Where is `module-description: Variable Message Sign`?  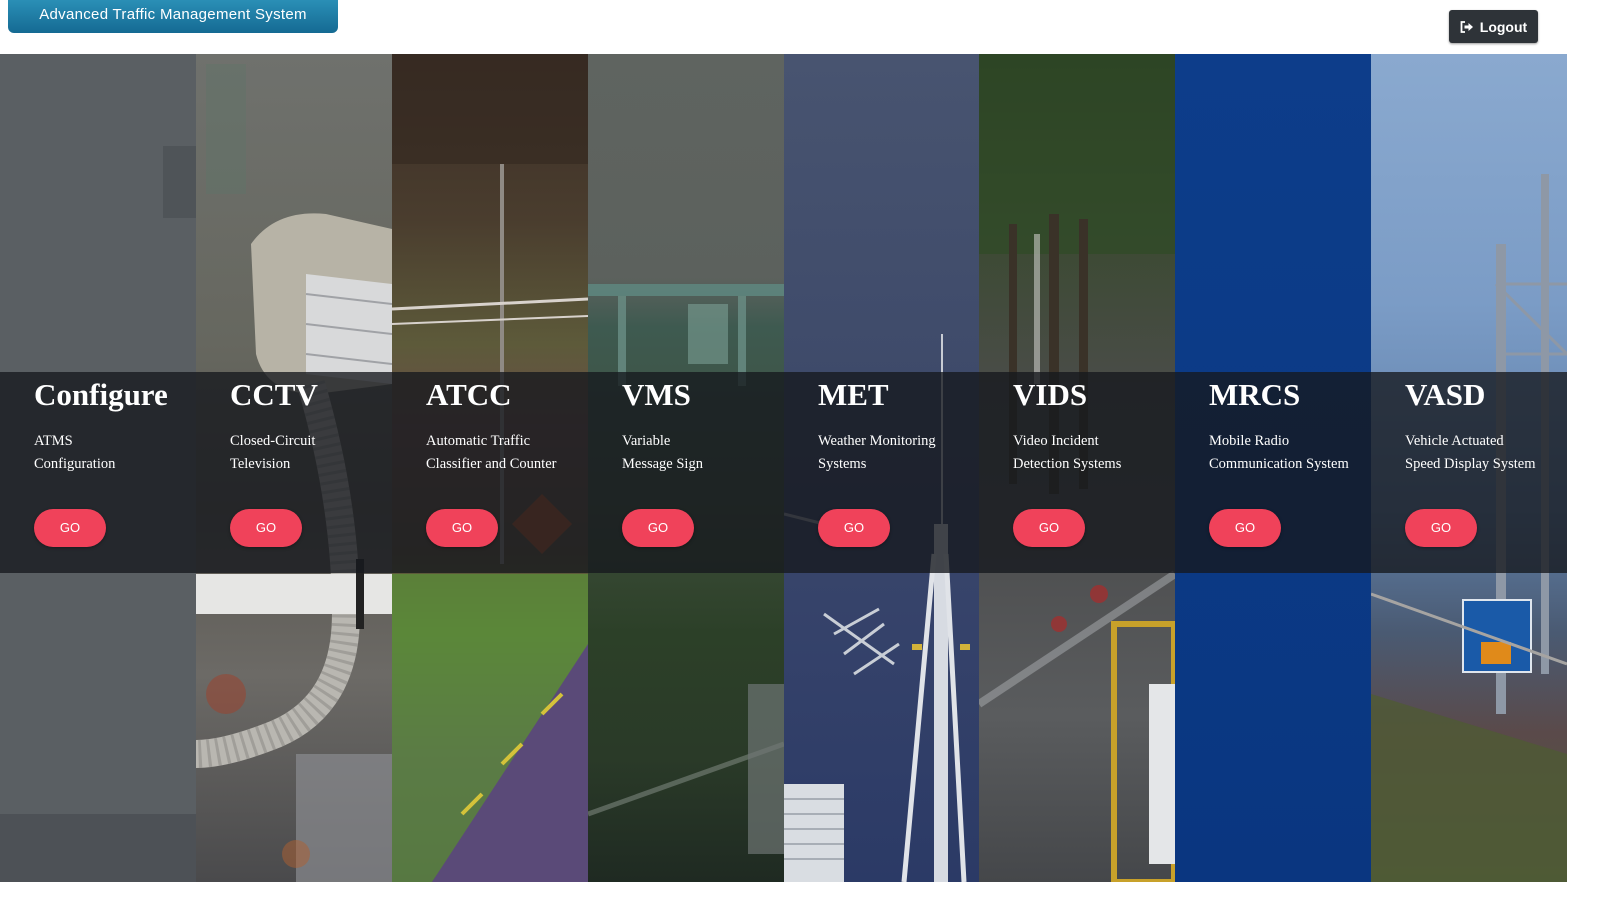
module-description: Variable Message Sign is located at coordinates (662, 452).